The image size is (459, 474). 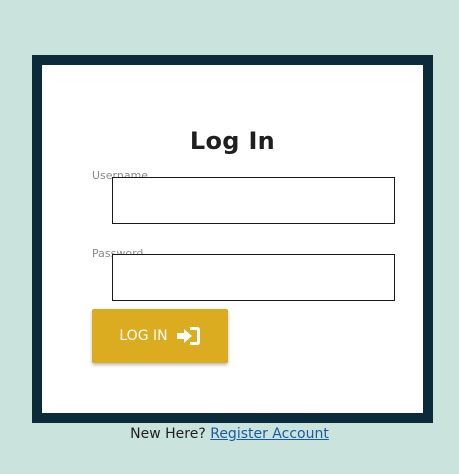 I want to click on login-button: LOG IN, so click(x=160, y=336).